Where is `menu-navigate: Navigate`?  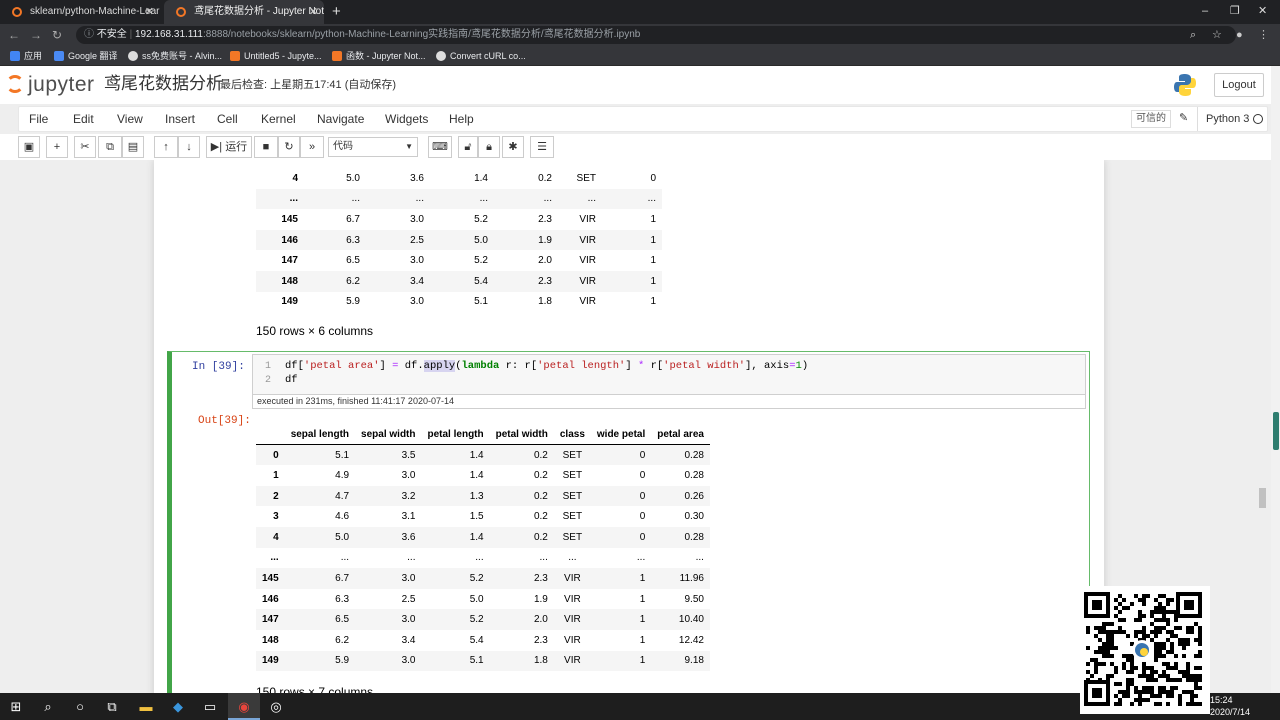
menu-navigate: Navigate is located at coordinates (340, 119).